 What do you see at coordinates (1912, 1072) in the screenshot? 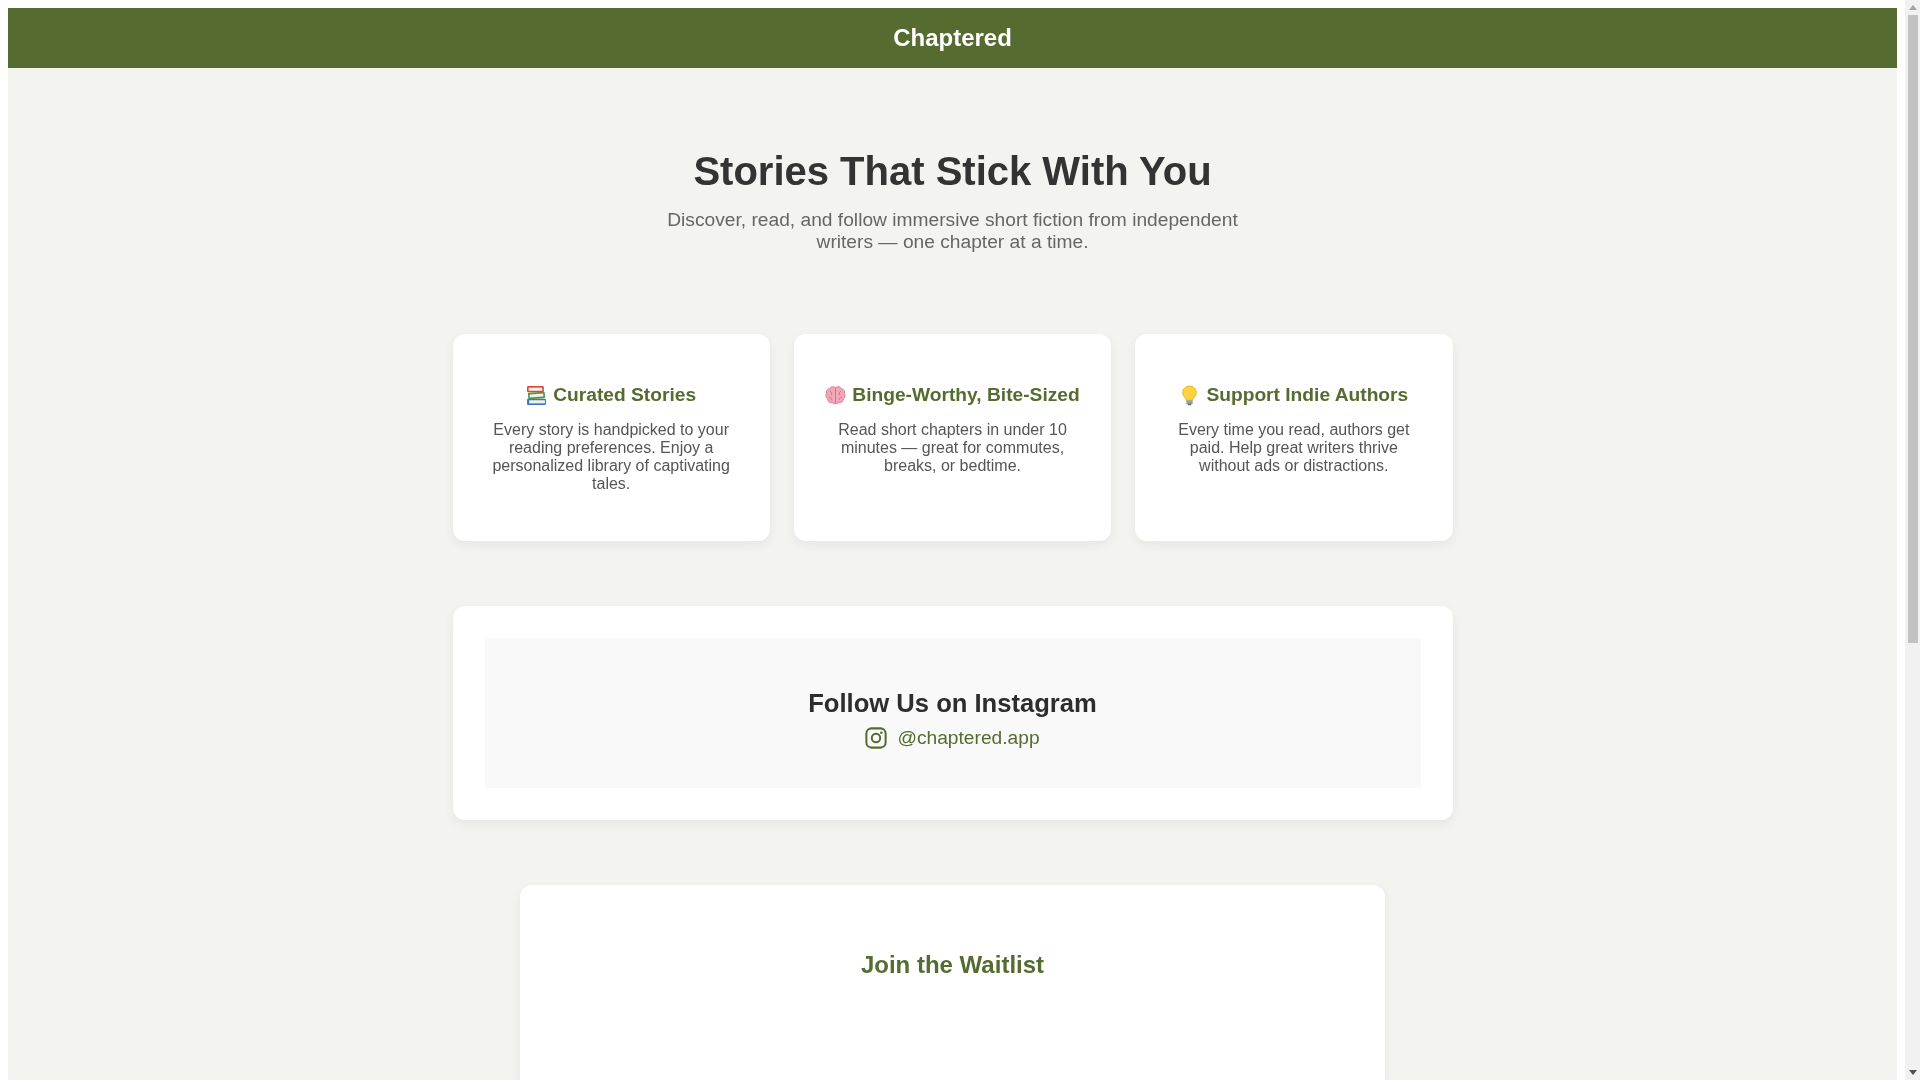
I see `triangle-down-icon` at bounding box center [1912, 1072].